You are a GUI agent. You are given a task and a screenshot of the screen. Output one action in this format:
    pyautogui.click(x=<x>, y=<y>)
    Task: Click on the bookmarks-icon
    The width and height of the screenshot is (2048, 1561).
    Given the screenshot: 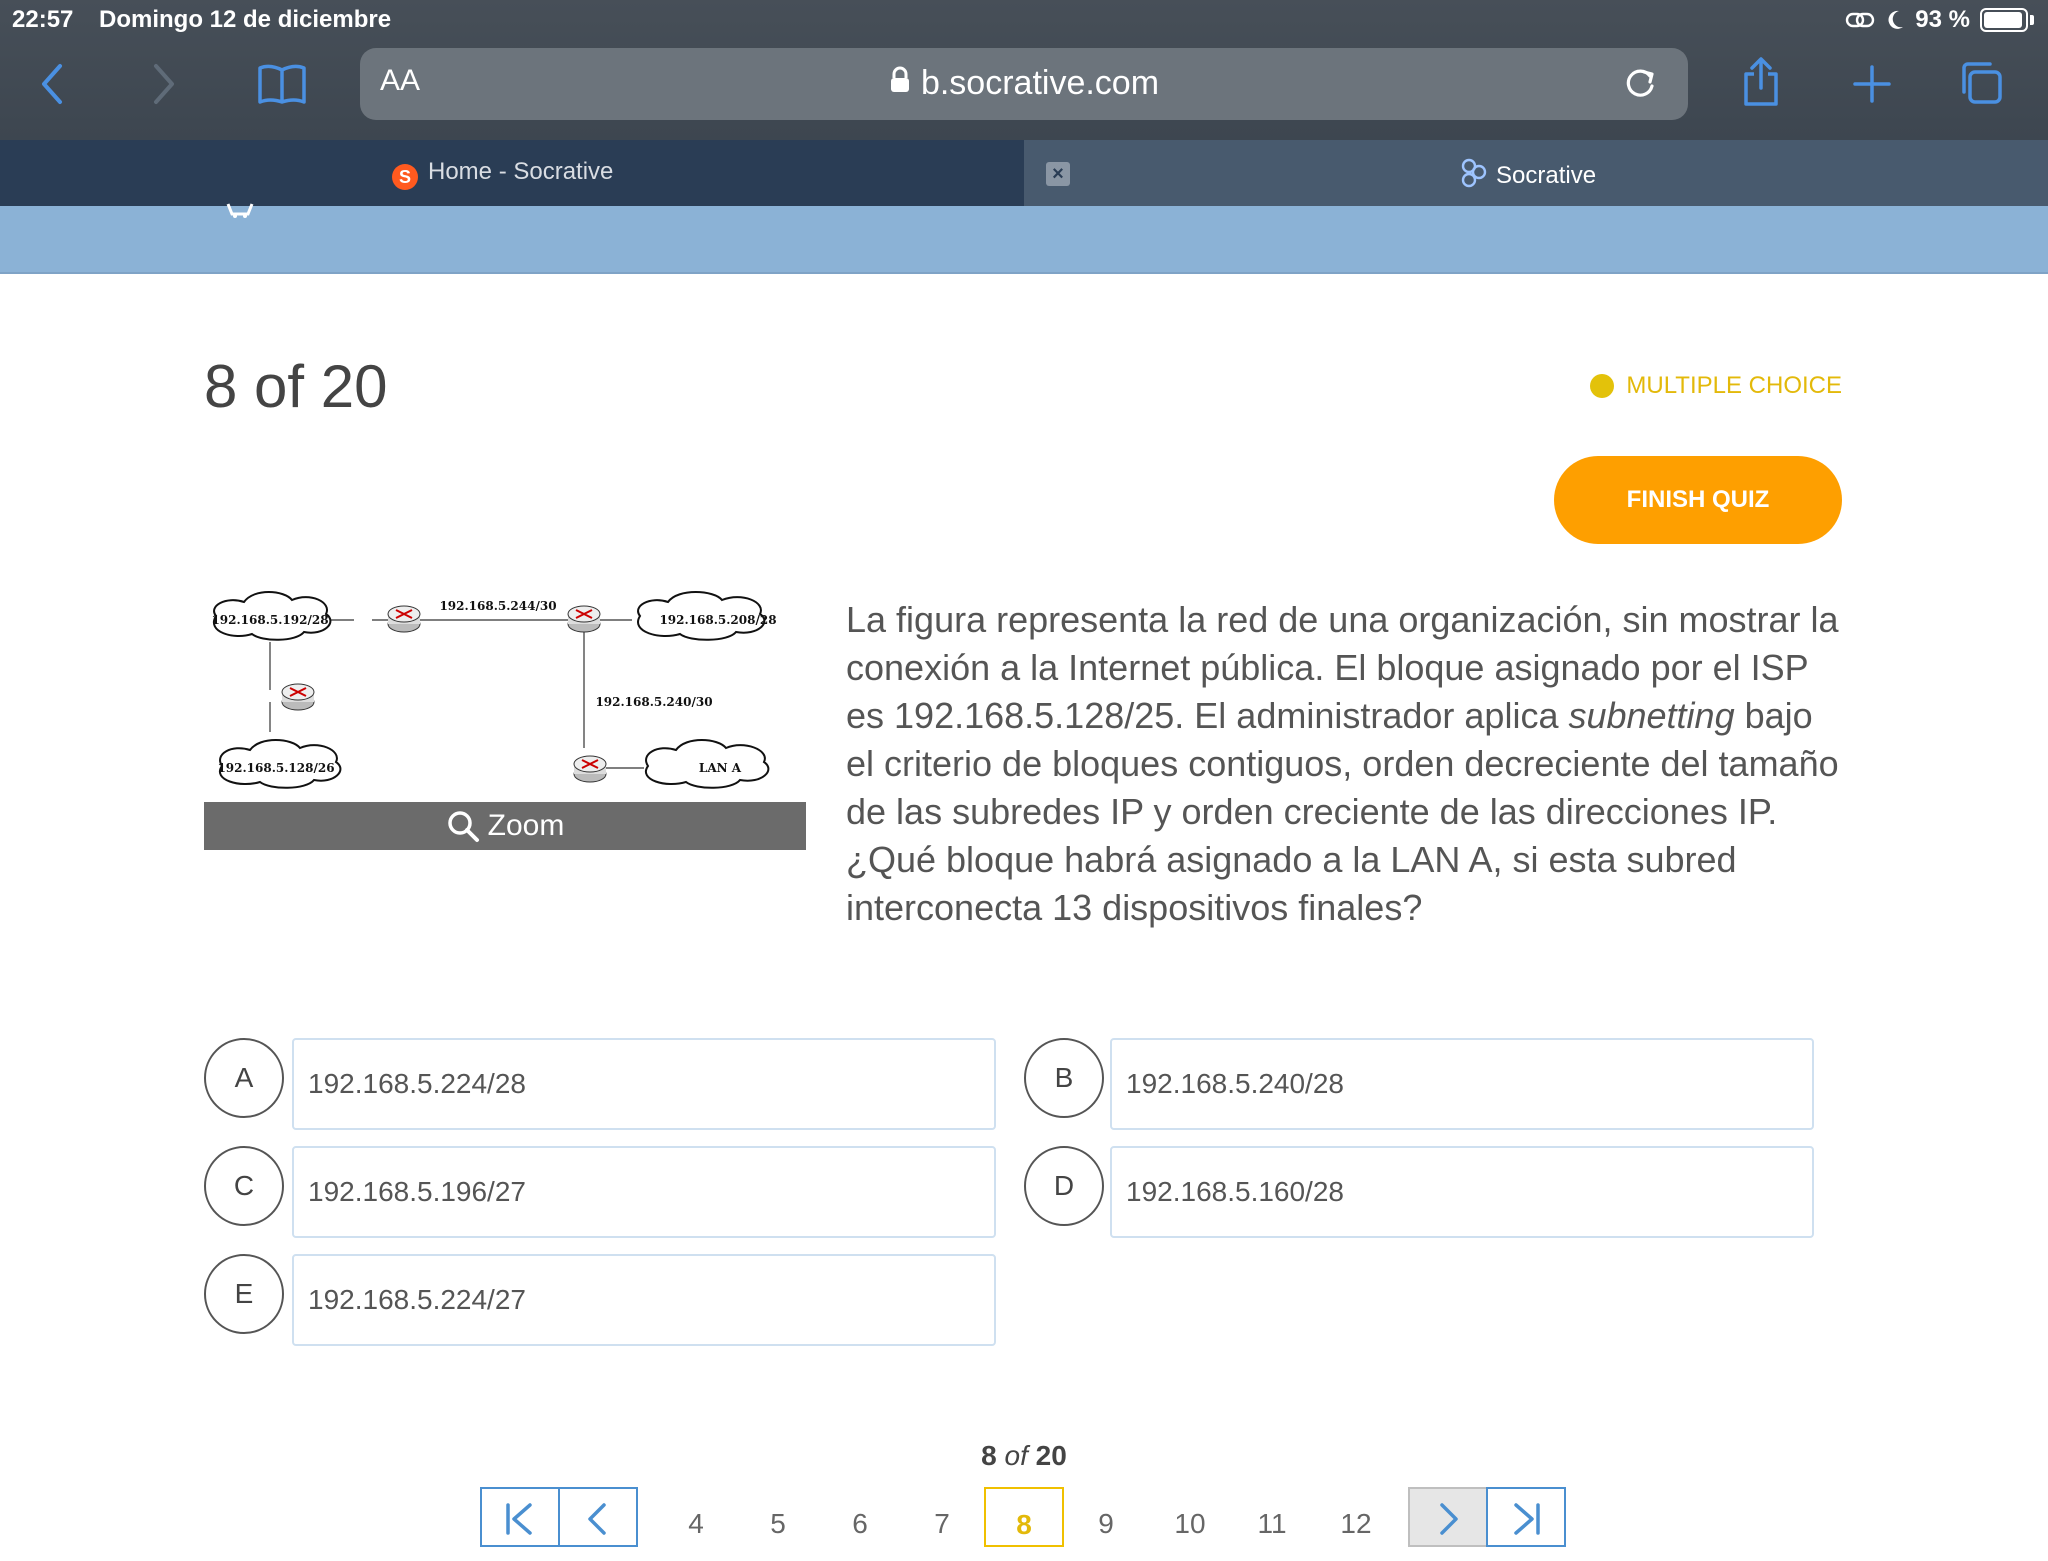 What is the action you would take?
    pyautogui.click(x=282, y=84)
    